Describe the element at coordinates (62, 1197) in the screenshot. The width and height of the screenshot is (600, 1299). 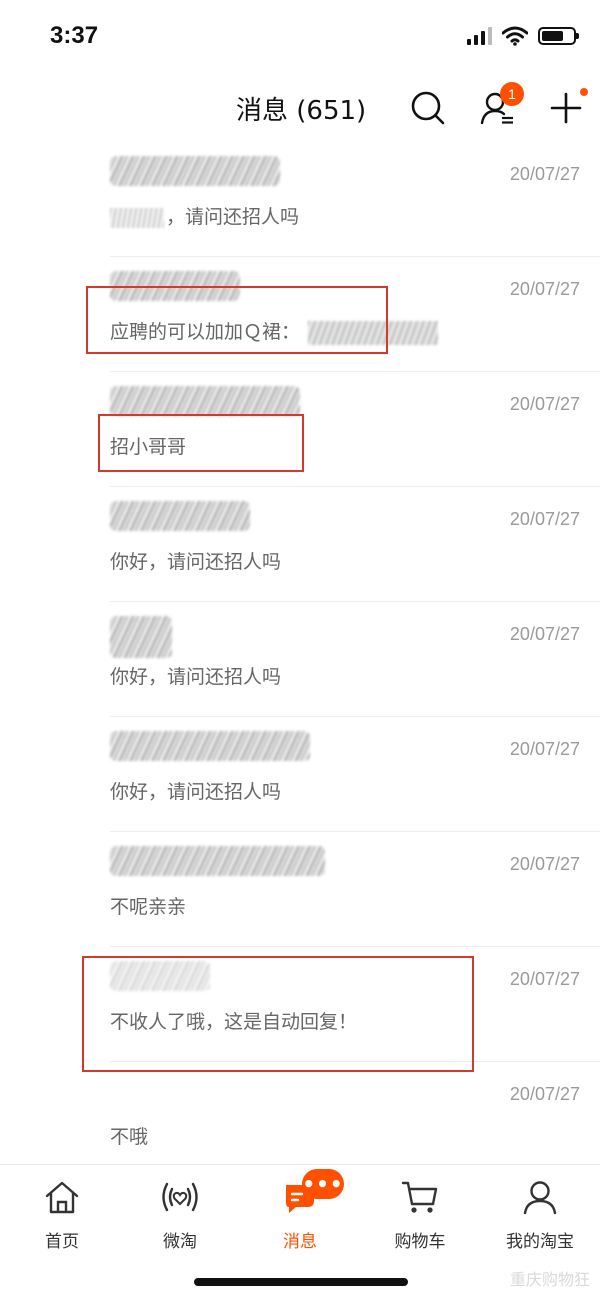
I see `home-icon` at that location.